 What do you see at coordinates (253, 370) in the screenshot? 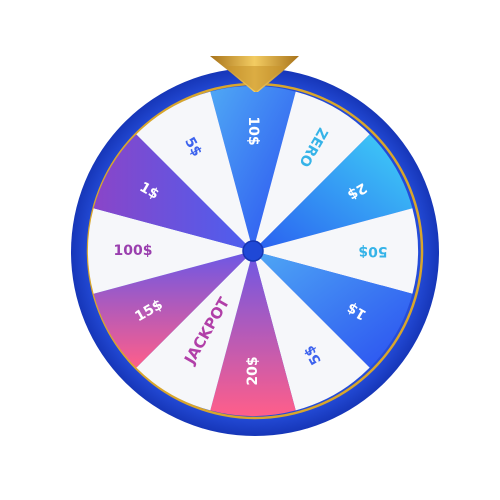
I see `segment-label: 20$` at bounding box center [253, 370].